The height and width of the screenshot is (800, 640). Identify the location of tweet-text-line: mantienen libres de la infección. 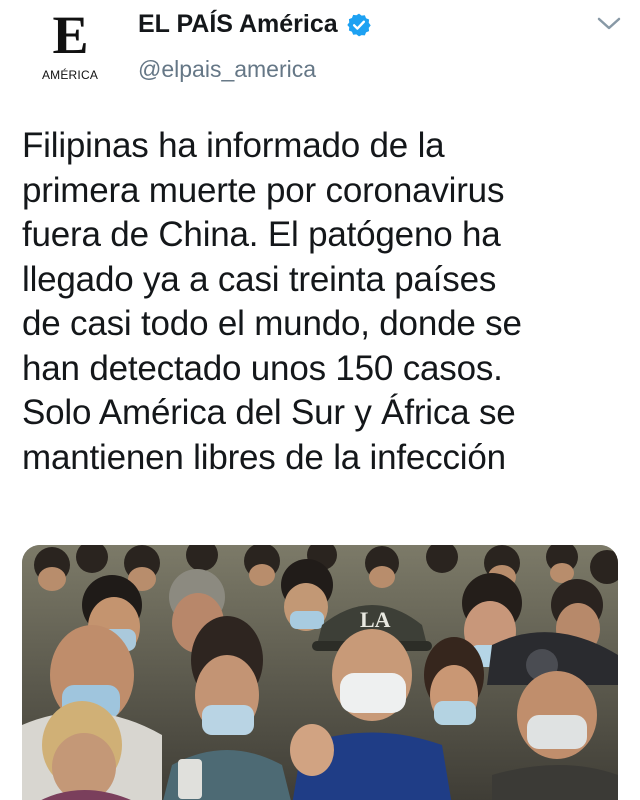
(264, 457).